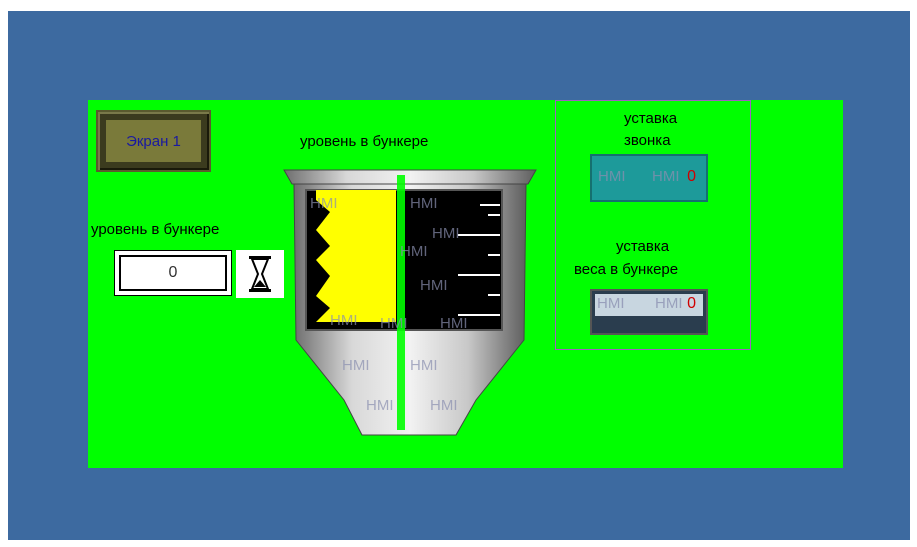 Image resolution: width=917 pixels, height=547 pixels. I want to click on bell-setpoint-value: 0, so click(691, 176).